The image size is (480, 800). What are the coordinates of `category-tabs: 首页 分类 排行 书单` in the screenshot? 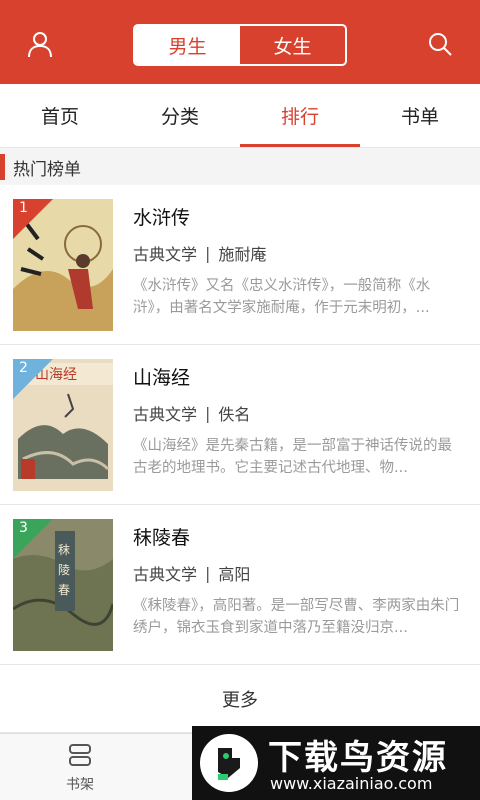 It's located at (240, 116).